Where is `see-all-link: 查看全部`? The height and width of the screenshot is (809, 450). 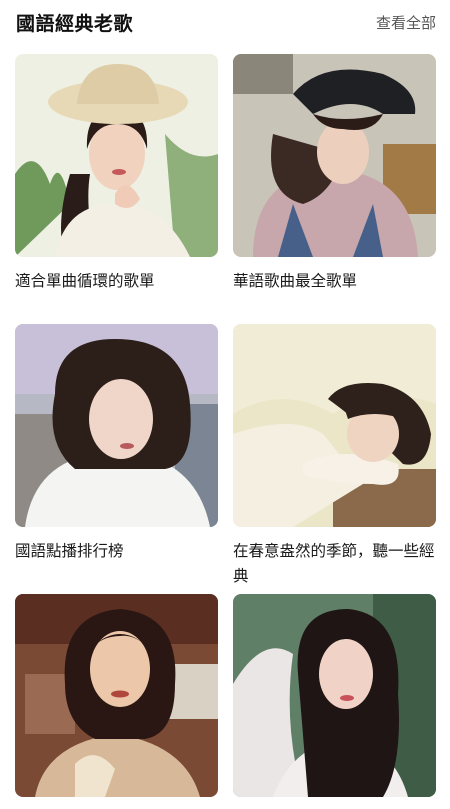 see-all-link: 查看全部 is located at coordinates (406, 22).